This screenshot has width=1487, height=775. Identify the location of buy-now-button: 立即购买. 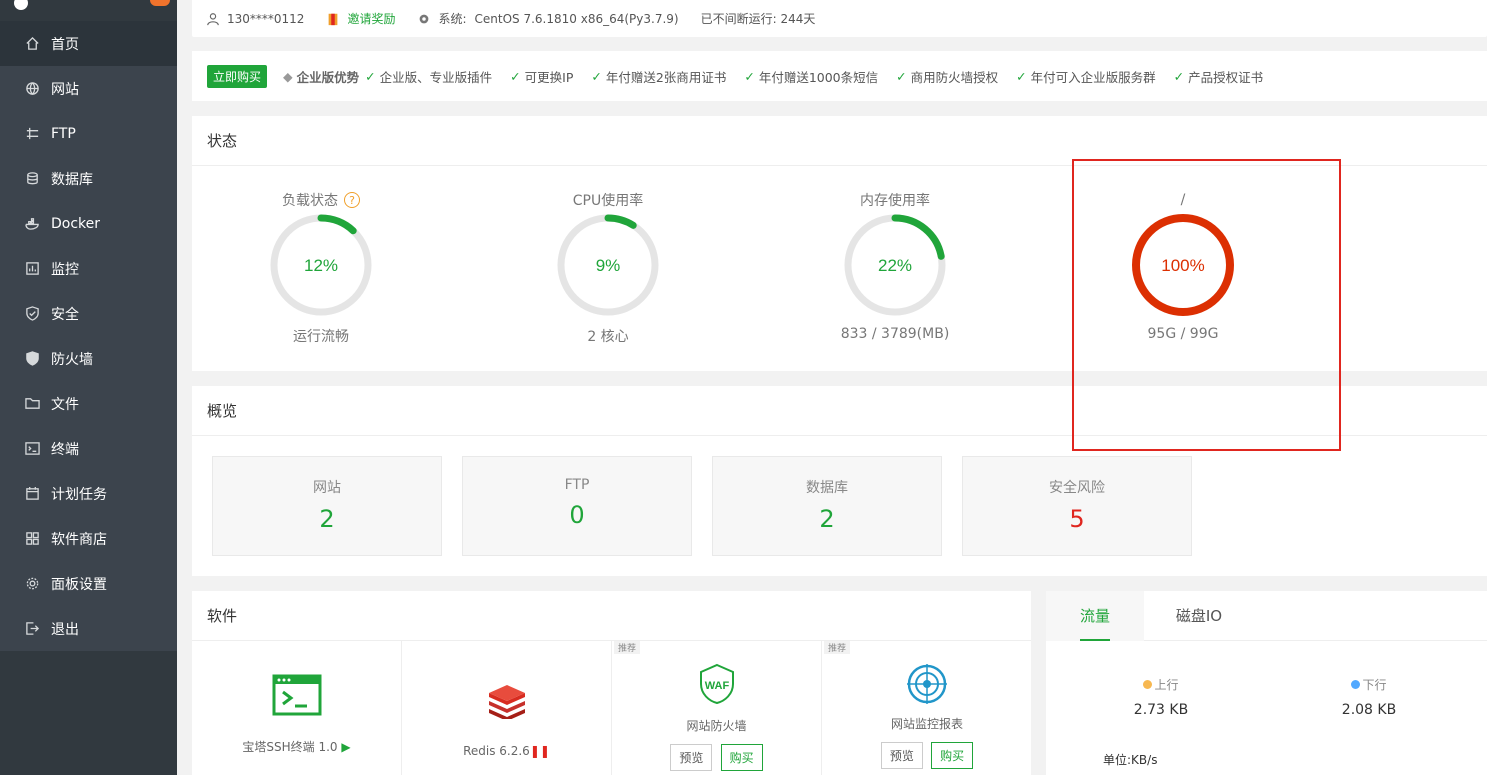
(237, 76).